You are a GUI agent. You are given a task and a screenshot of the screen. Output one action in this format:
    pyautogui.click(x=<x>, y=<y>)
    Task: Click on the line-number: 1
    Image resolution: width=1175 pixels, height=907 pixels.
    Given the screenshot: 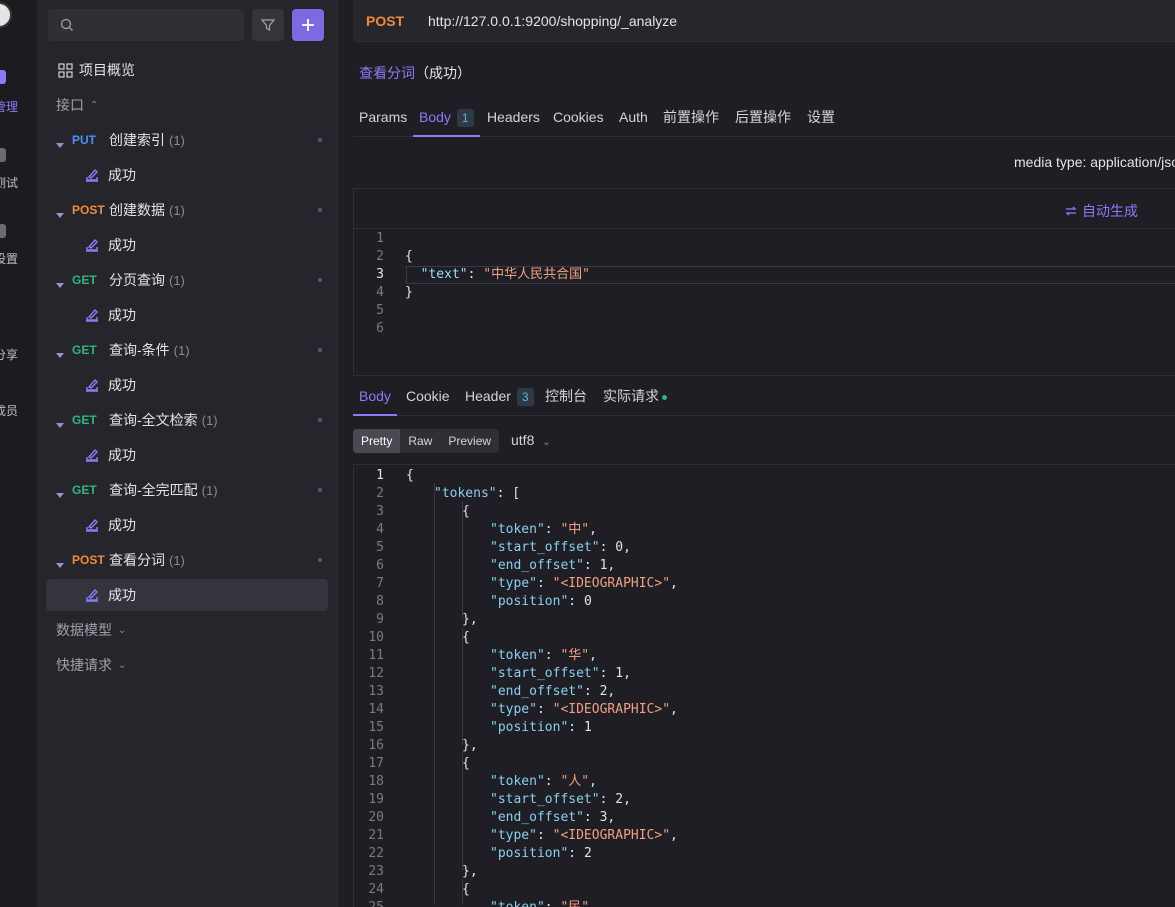 What is the action you would take?
    pyautogui.click(x=380, y=238)
    